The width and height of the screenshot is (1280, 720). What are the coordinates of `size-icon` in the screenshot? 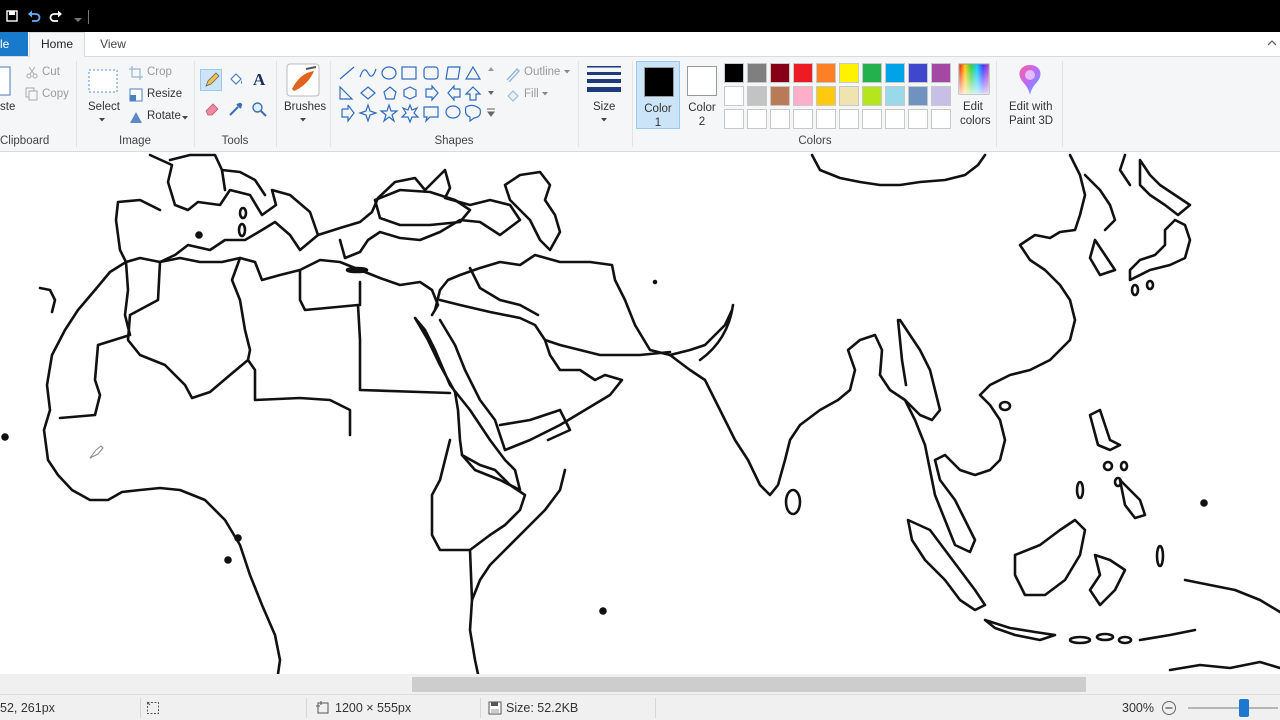 It's located at (604, 79).